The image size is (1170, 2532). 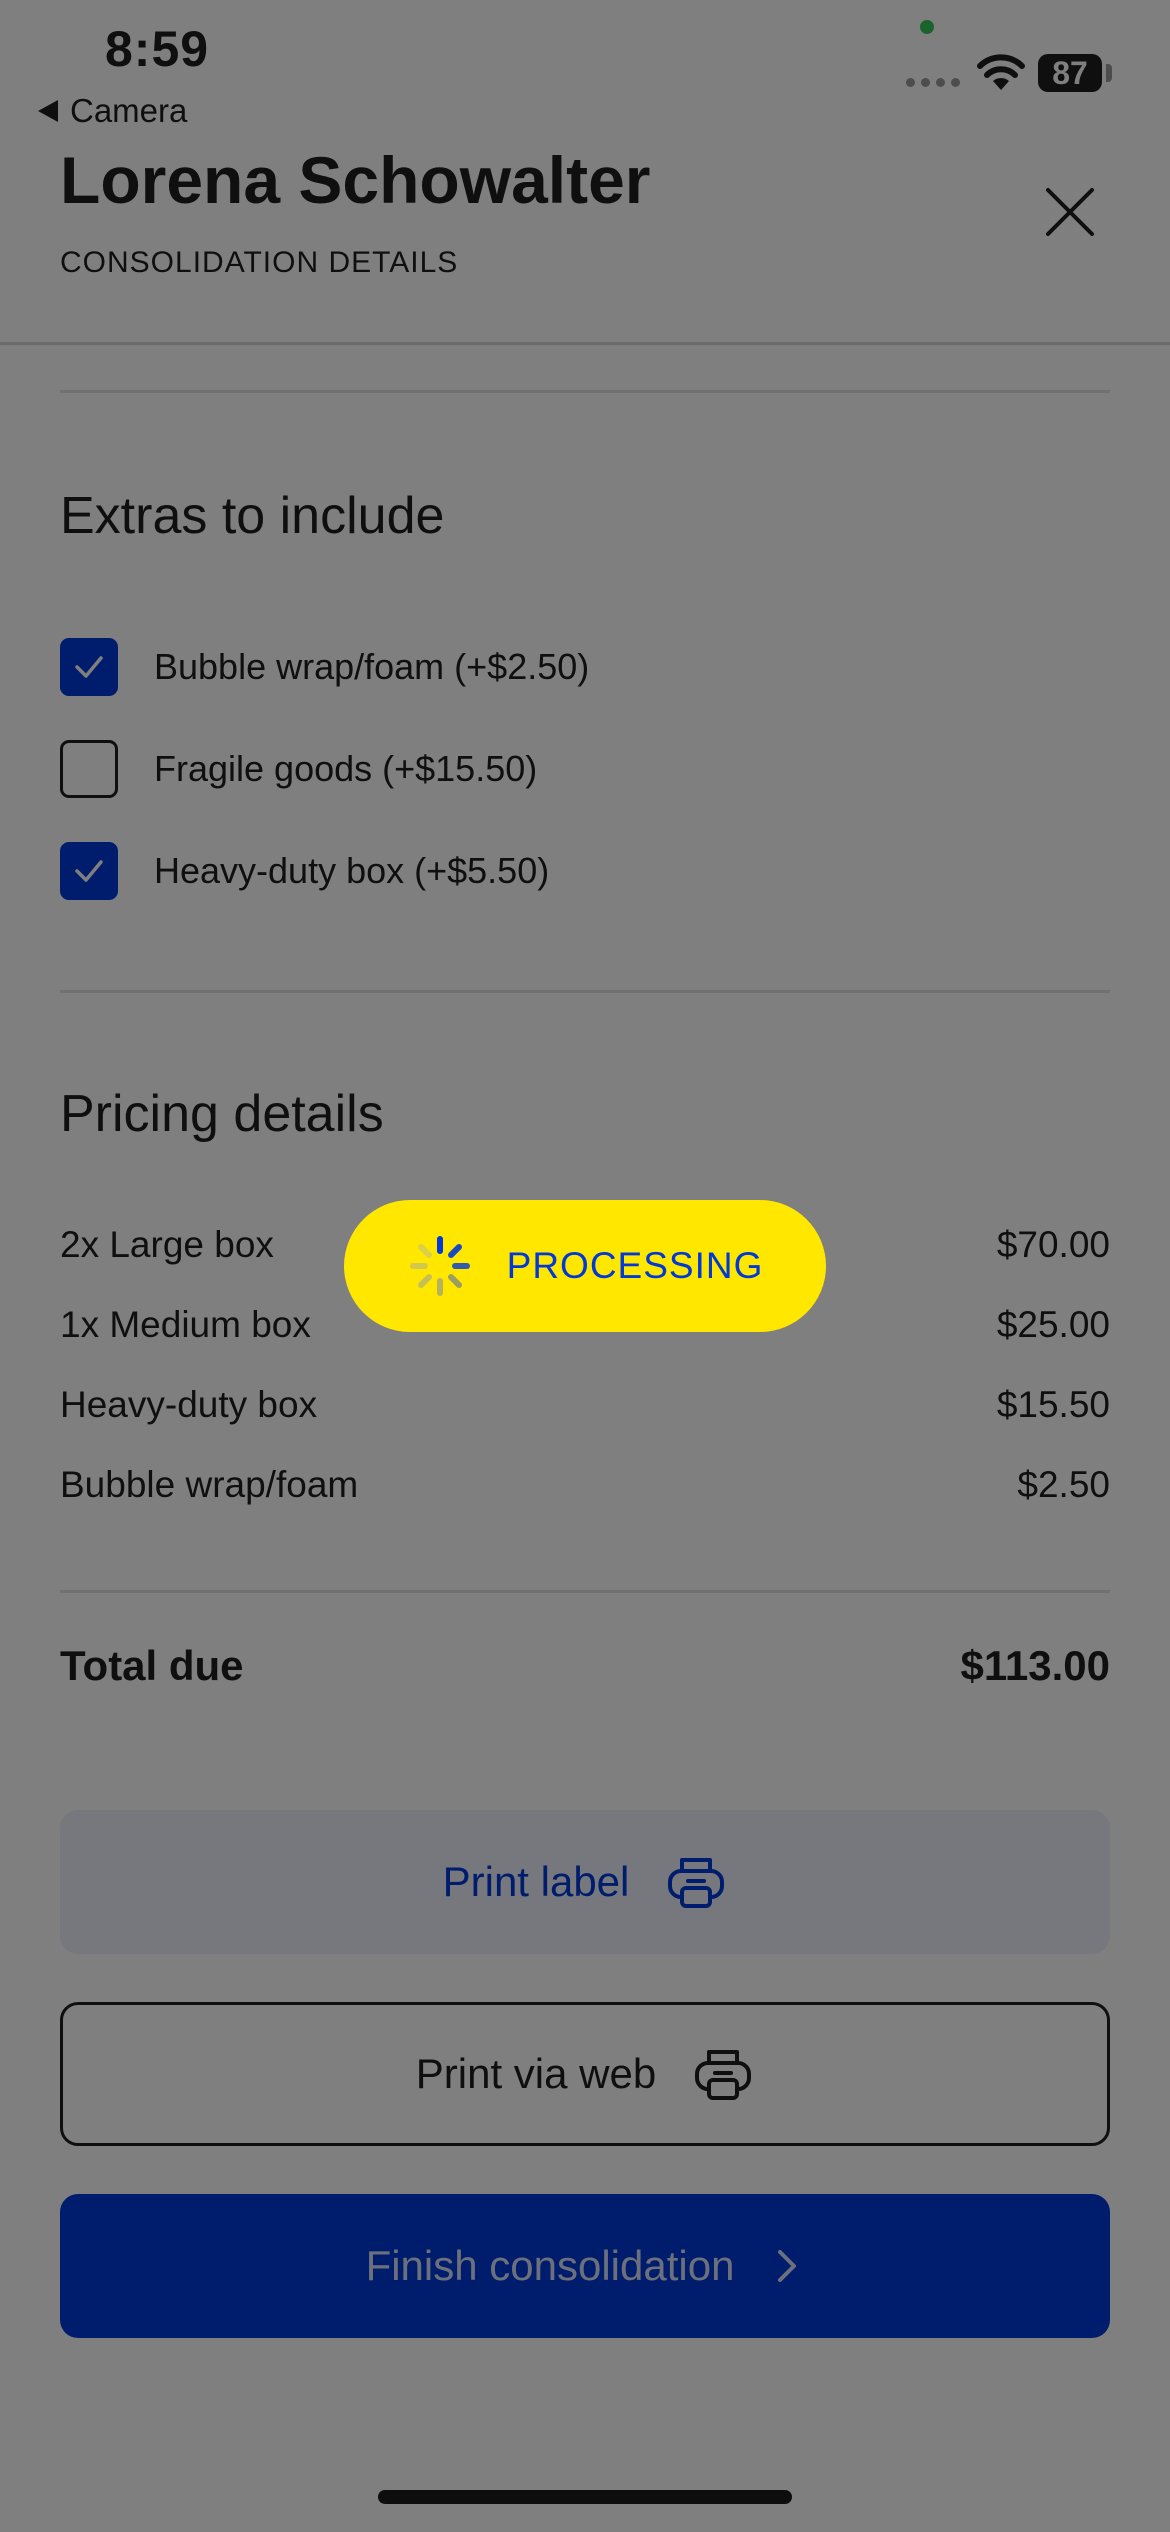 What do you see at coordinates (635, 1265) in the screenshot?
I see `processing-label: PROCESSING` at bounding box center [635, 1265].